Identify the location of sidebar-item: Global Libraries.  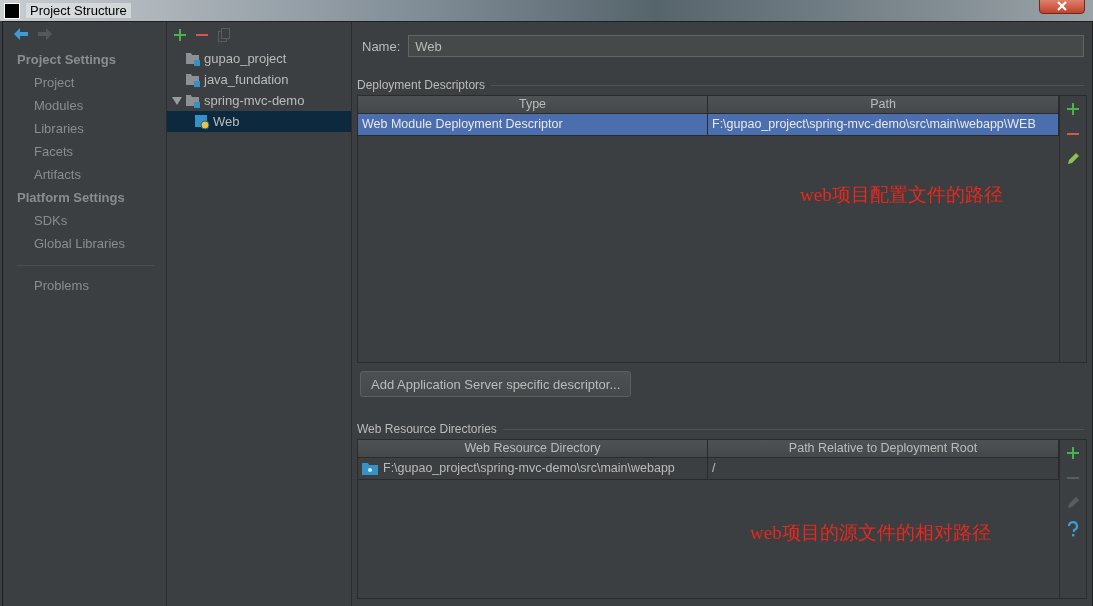
(84, 243).